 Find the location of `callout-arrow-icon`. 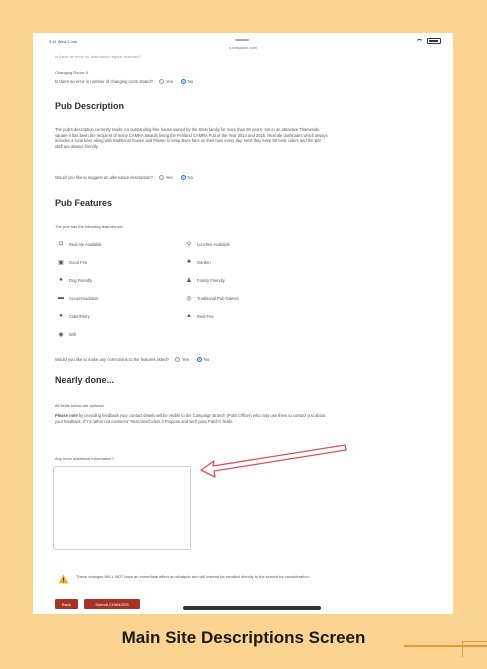

callout-arrow-icon is located at coordinates (273, 461).